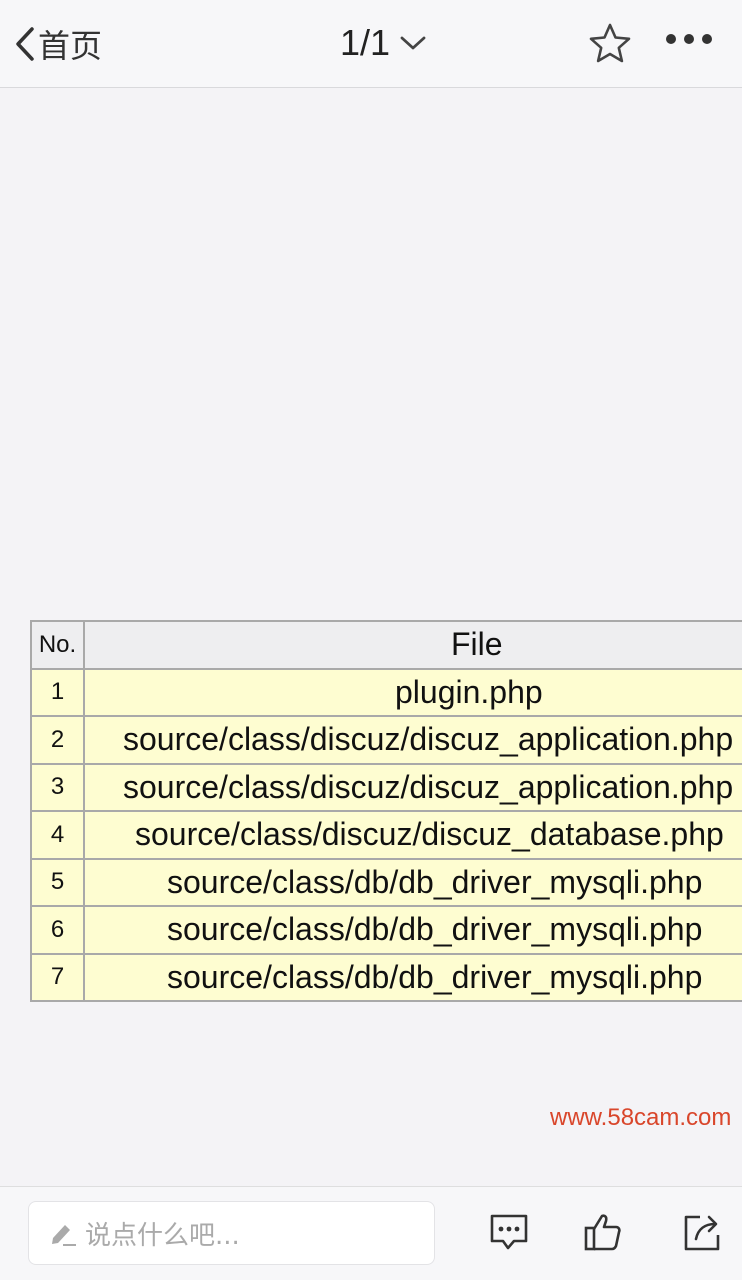 The width and height of the screenshot is (742, 1280). What do you see at coordinates (57, 740) in the screenshot?
I see `row-number: 2` at bounding box center [57, 740].